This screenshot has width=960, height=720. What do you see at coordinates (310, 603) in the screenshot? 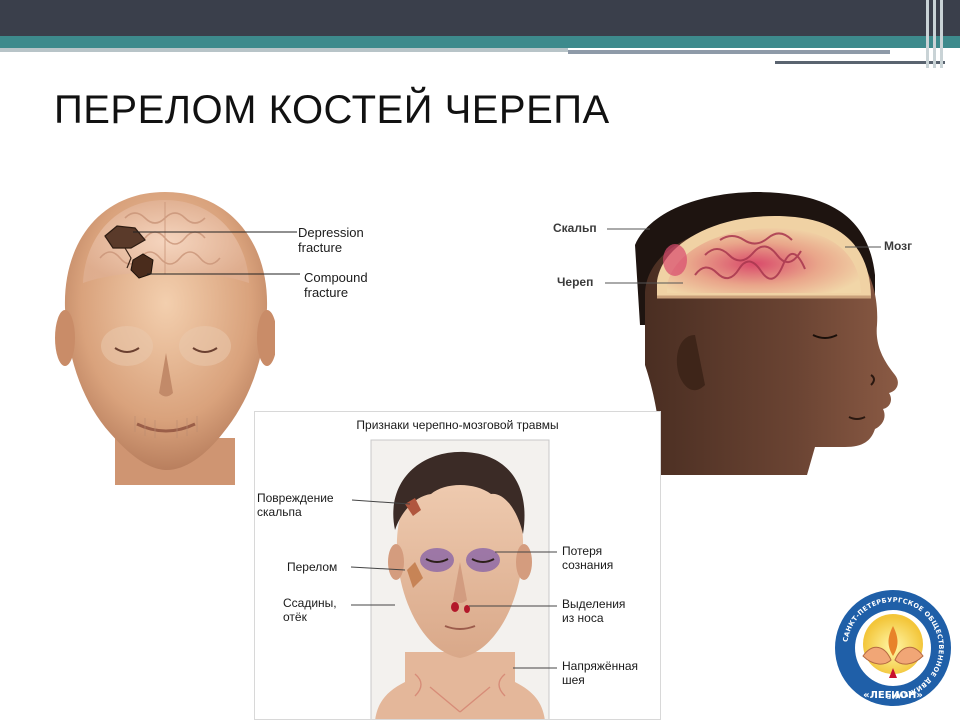
I see `label-abrasions-line1: Ссадины,` at bounding box center [310, 603].